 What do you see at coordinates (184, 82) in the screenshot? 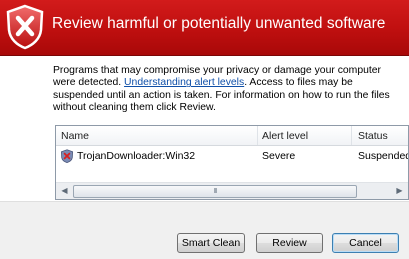
I see `alert-levels-link: Understanding alert levels` at bounding box center [184, 82].